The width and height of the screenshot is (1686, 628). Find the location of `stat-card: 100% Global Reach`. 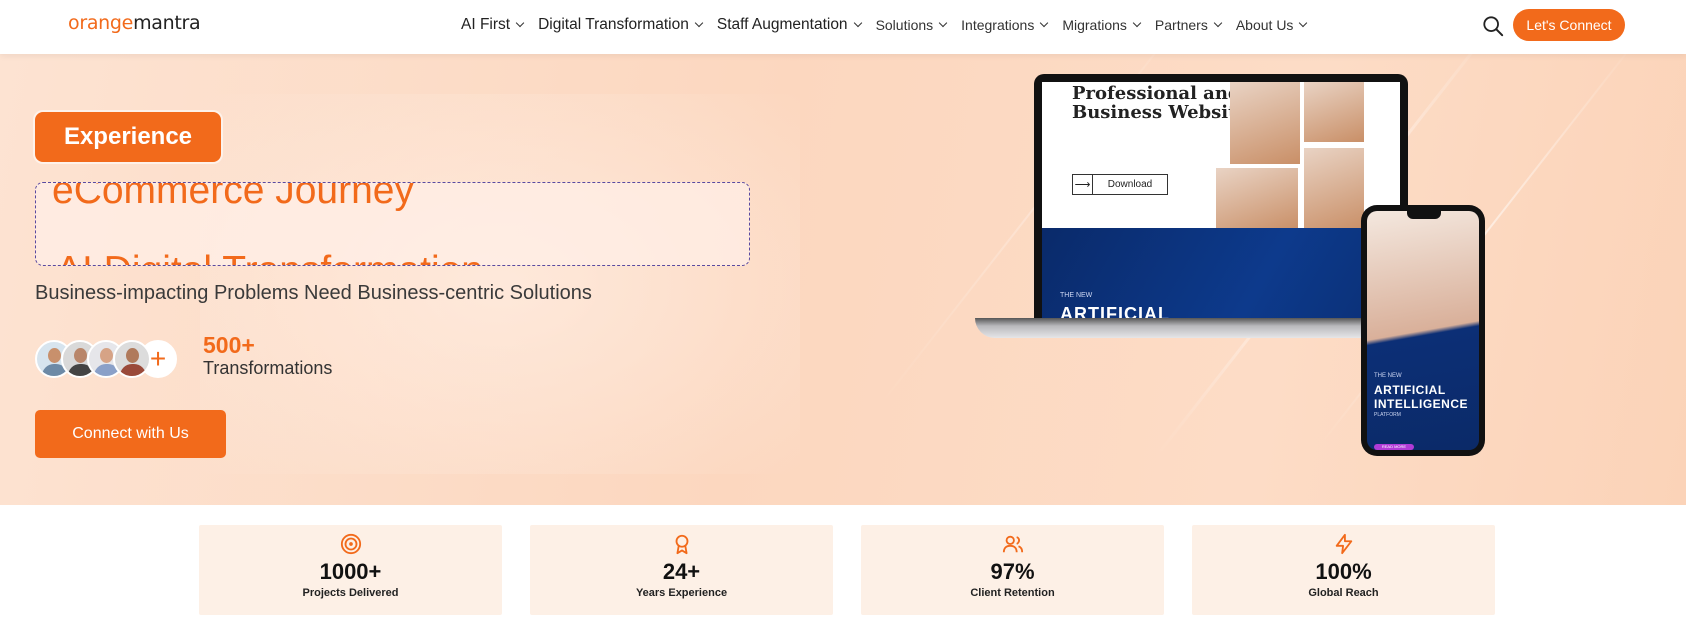

stat-card: 100% Global Reach is located at coordinates (1343, 570).